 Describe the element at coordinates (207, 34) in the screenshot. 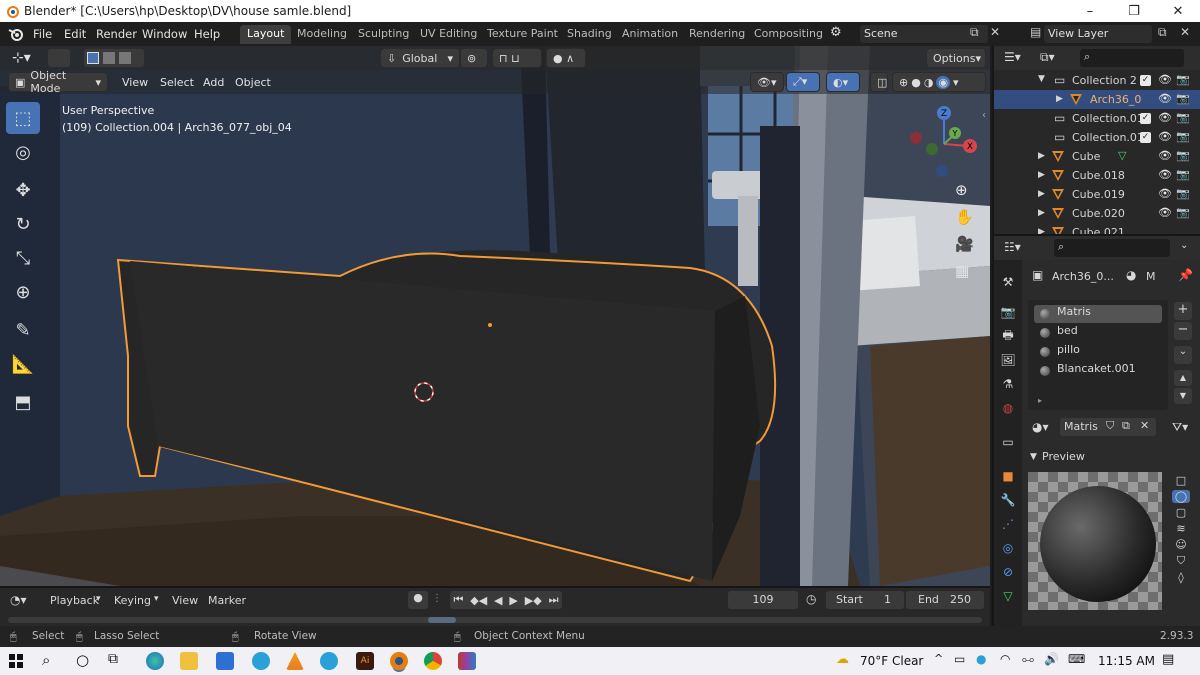

I see `menu-help: Help` at that location.